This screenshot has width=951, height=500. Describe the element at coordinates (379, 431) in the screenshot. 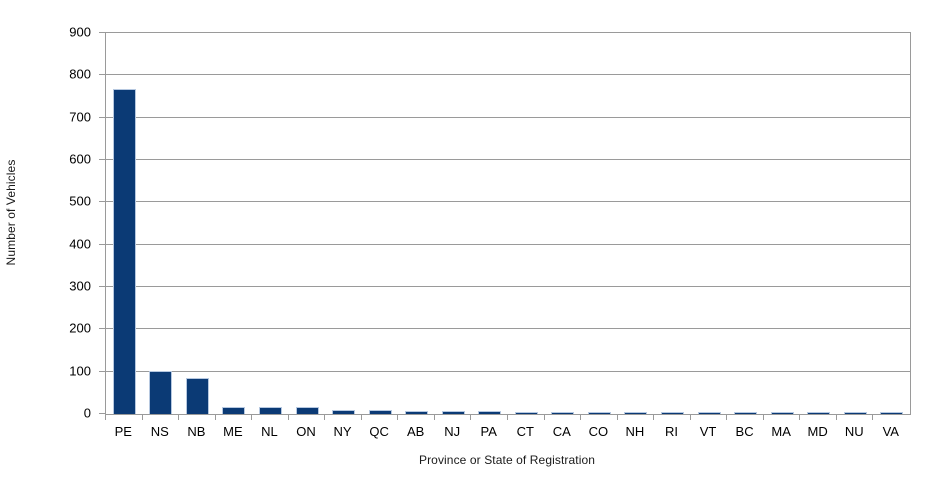

I see `x-axis-label-qc: QC` at that location.